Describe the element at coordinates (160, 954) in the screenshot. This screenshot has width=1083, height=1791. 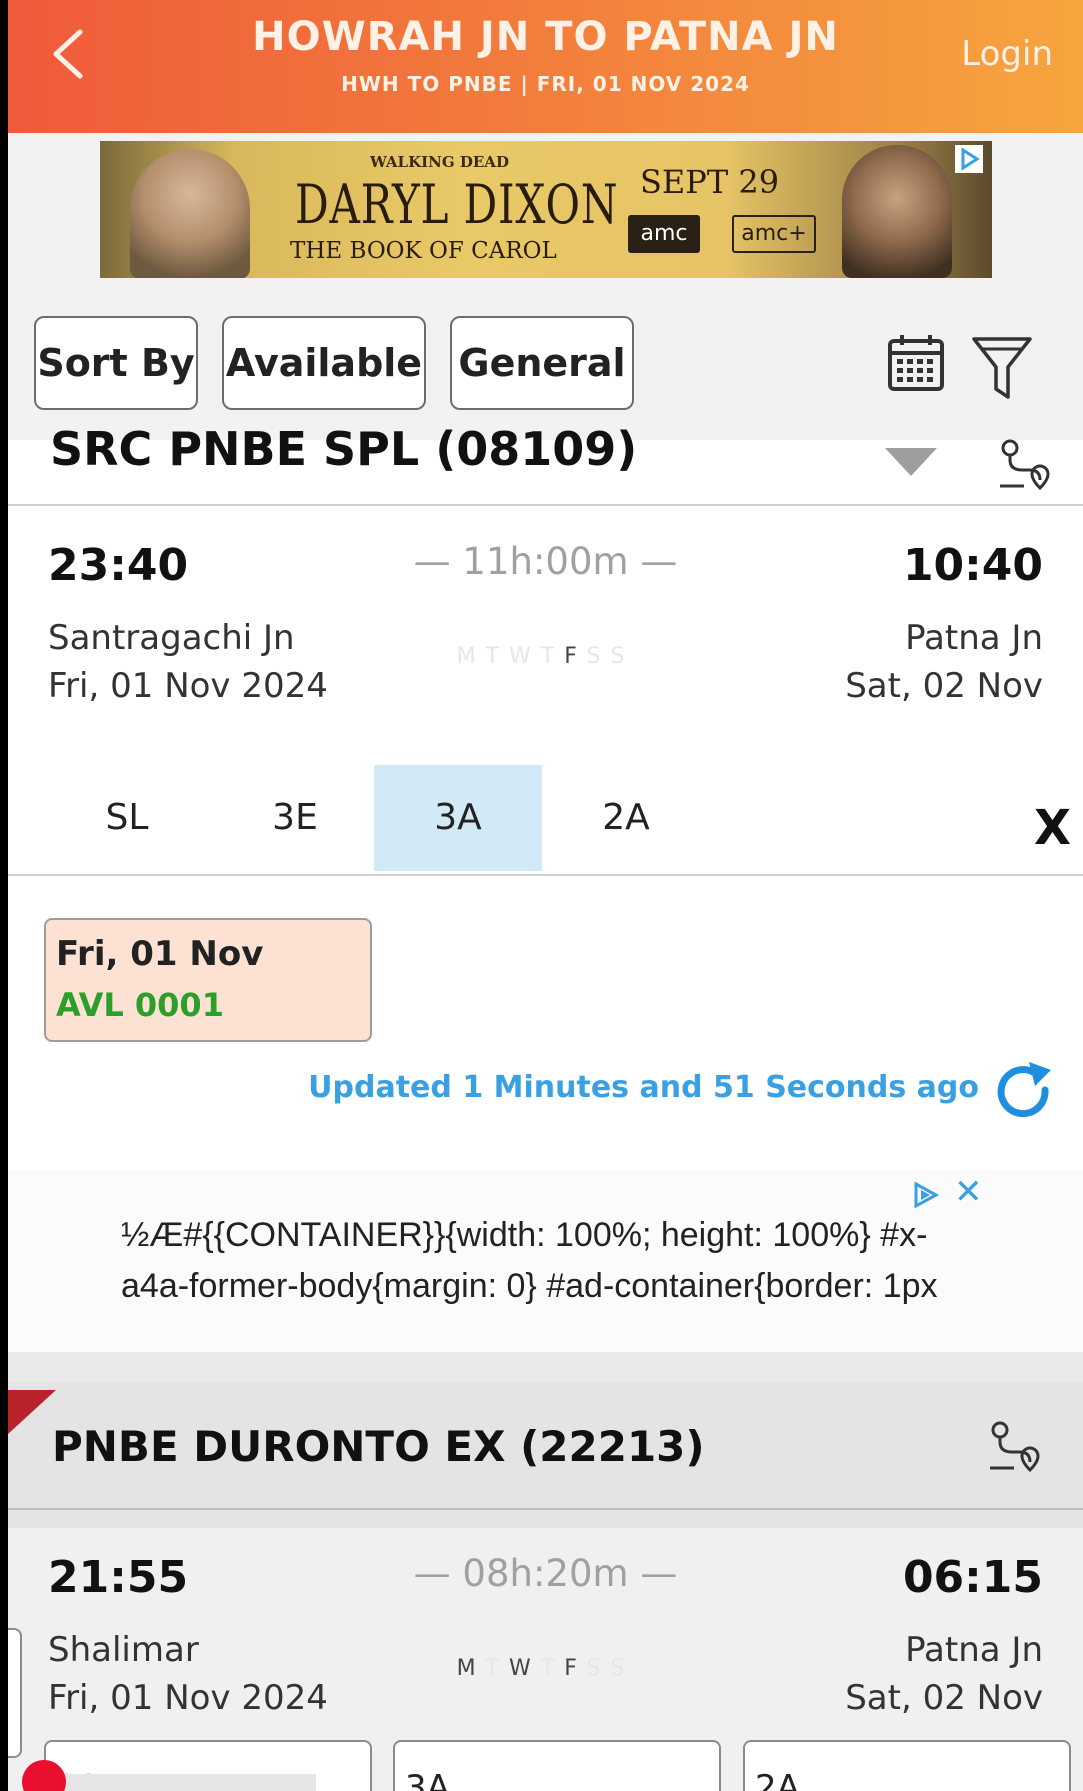
I see `availability-date: Fri, 01 Nov` at that location.